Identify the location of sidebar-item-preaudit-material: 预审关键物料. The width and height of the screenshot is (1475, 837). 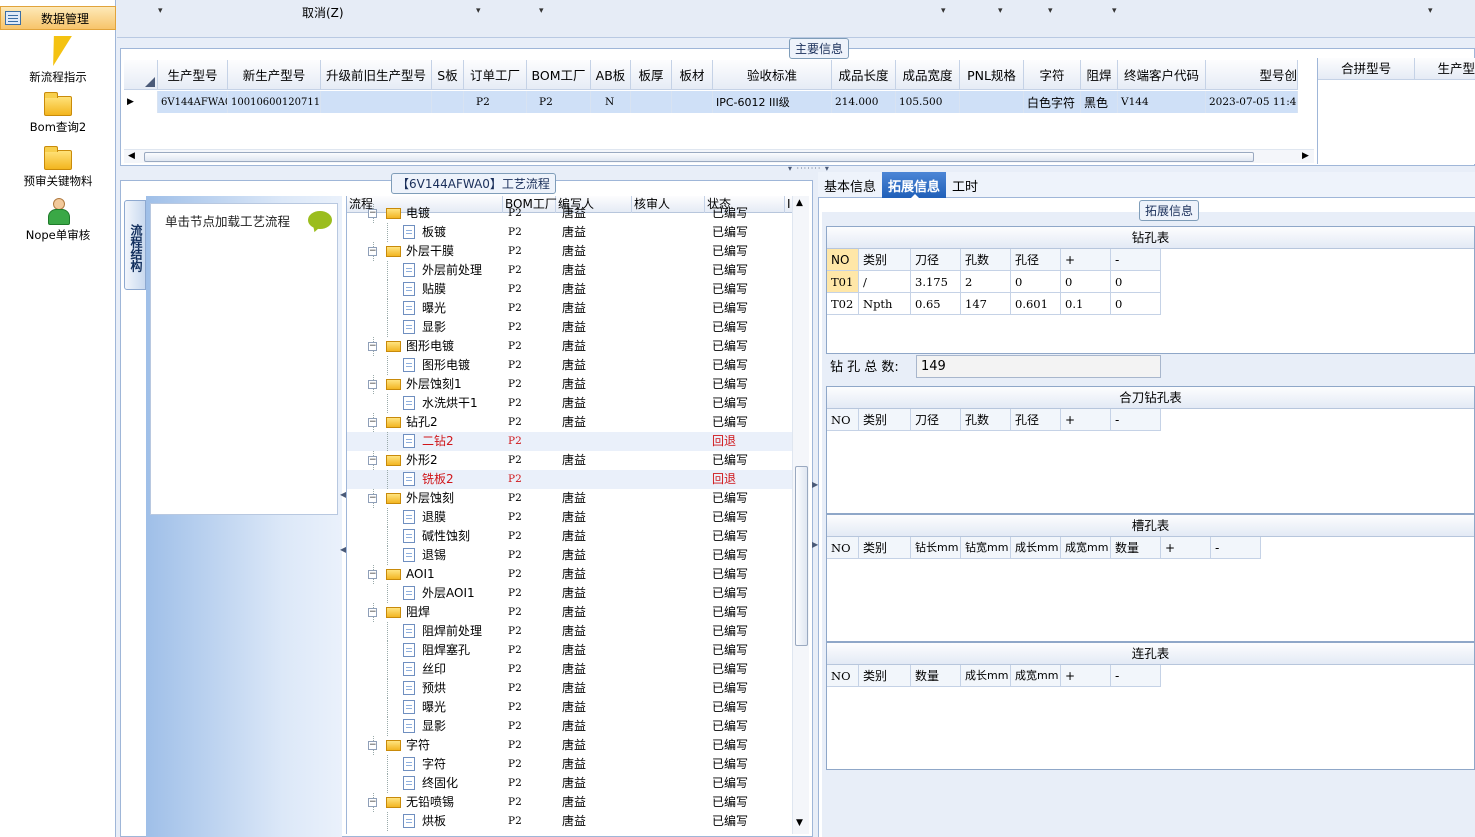
(58, 167).